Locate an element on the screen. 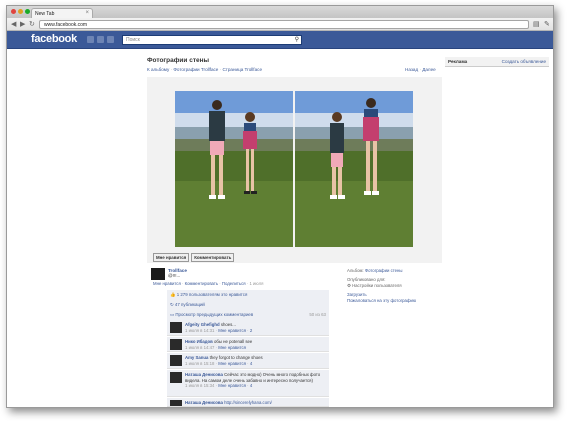  search-input: Поиск ⚲ is located at coordinates (212, 40).